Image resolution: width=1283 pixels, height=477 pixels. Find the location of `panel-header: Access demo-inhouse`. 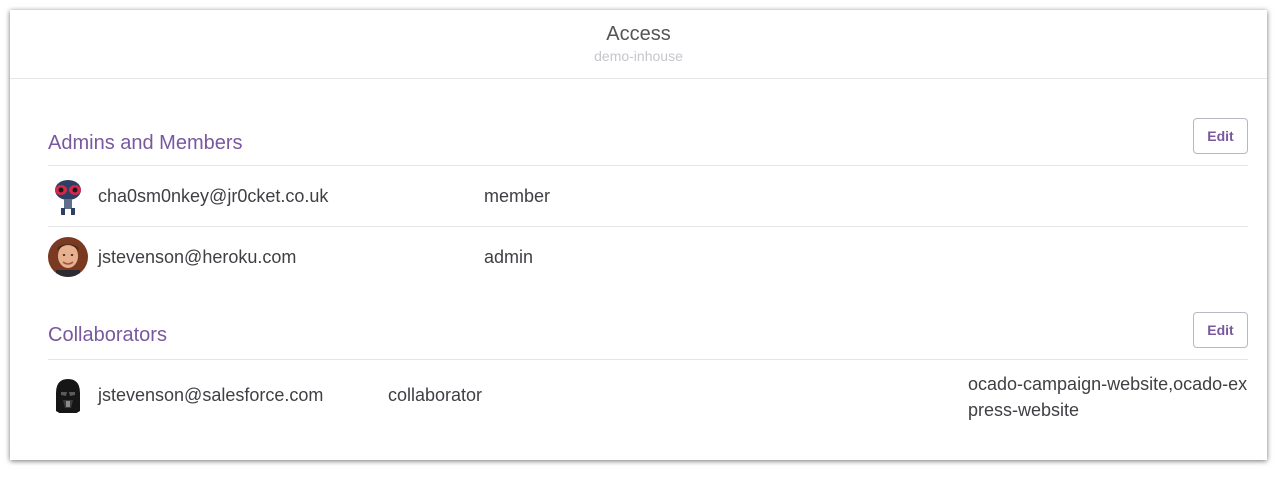

panel-header: Access demo-inhouse is located at coordinates (638, 44).